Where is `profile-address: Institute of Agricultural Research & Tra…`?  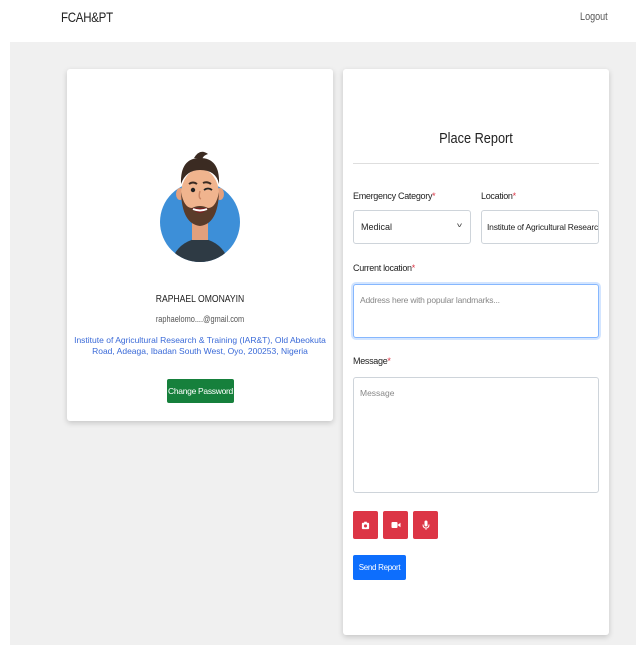
profile-address: Institute of Agricultural Research & Tra… is located at coordinates (200, 345).